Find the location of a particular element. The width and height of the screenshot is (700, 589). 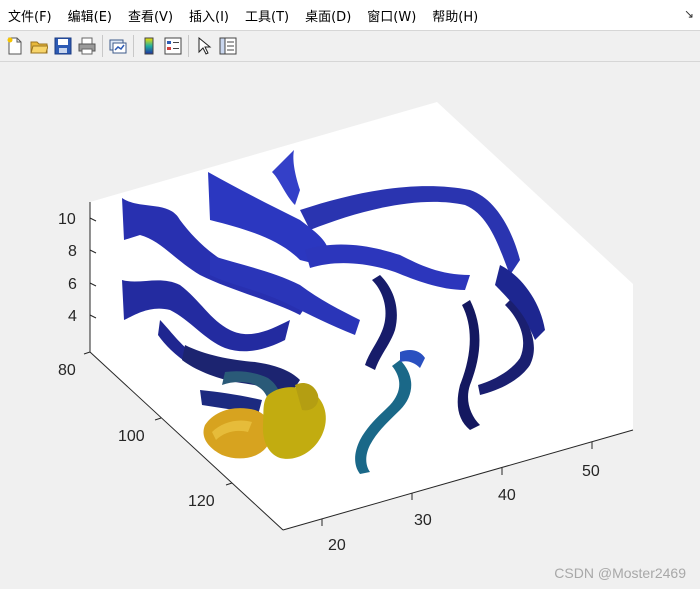

x-tick-label: 20 is located at coordinates (337, 545).